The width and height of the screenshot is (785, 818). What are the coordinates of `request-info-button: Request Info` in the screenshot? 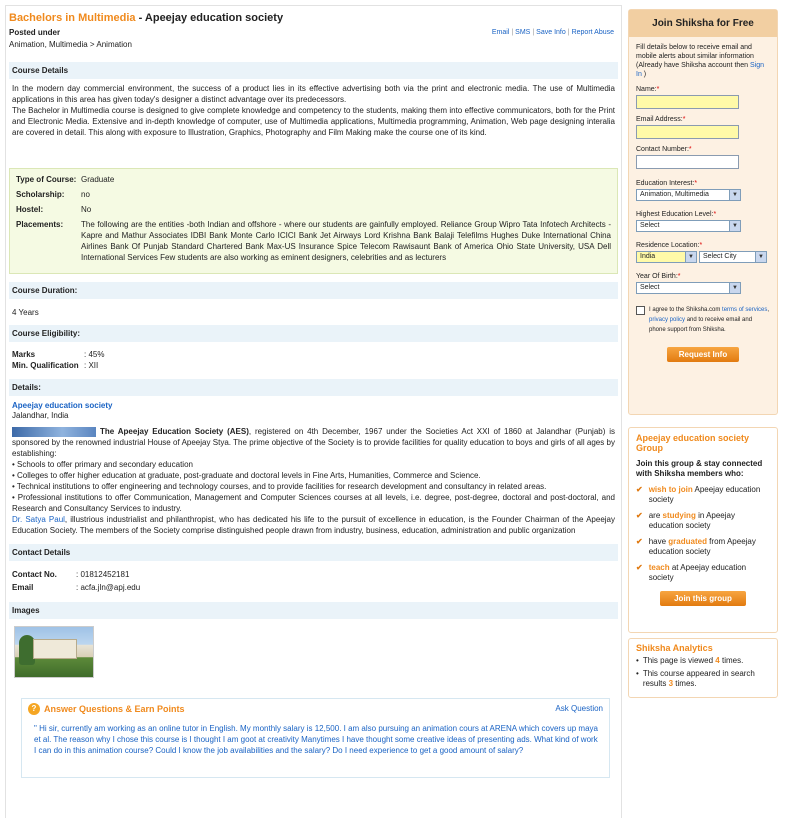 It's located at (703, 354).